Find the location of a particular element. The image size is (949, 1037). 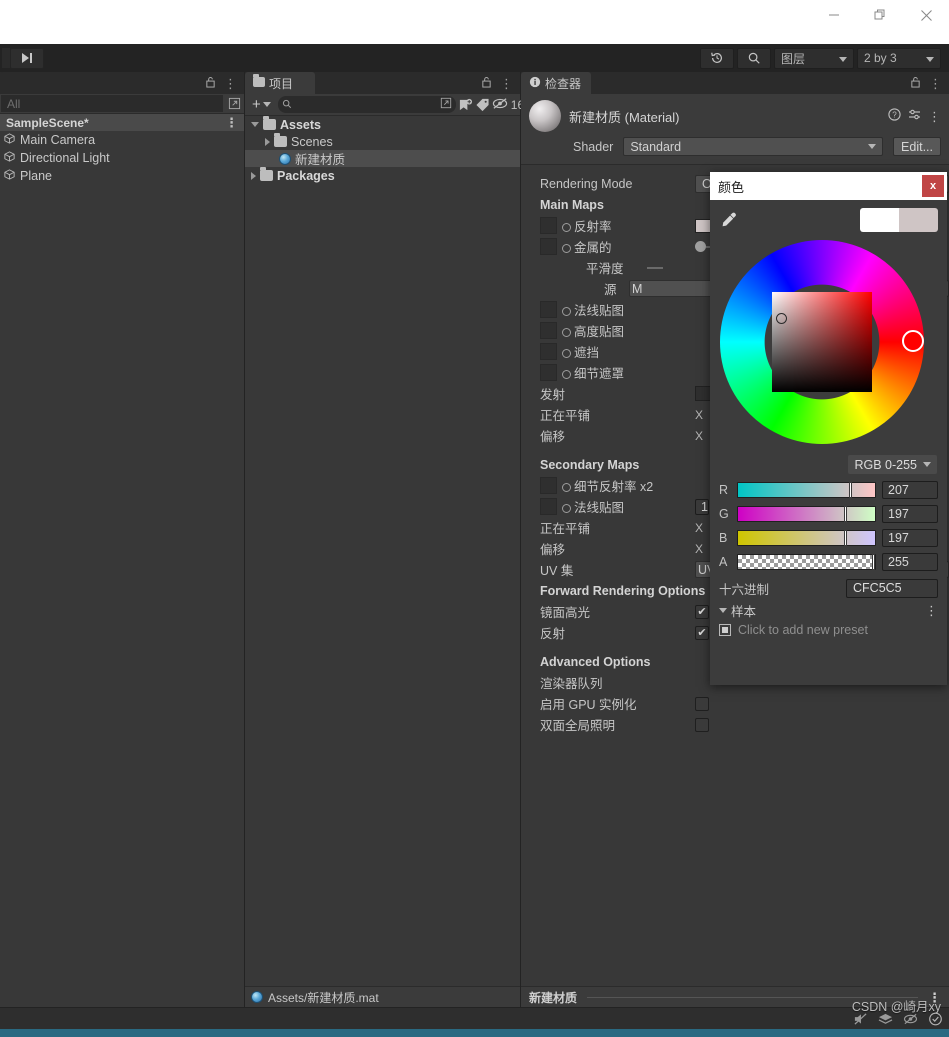

hue-marker is located at coordinates (913, 341).